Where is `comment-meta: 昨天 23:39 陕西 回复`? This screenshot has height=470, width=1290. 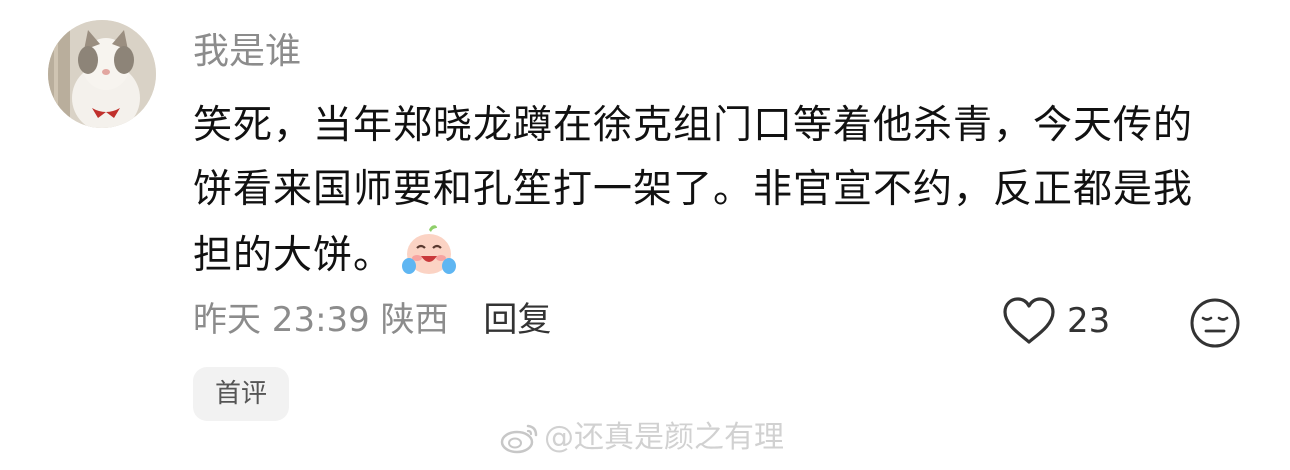
comment-meta: 昨天 23:39 陕西 回复 is located at coordinates (372, 320).